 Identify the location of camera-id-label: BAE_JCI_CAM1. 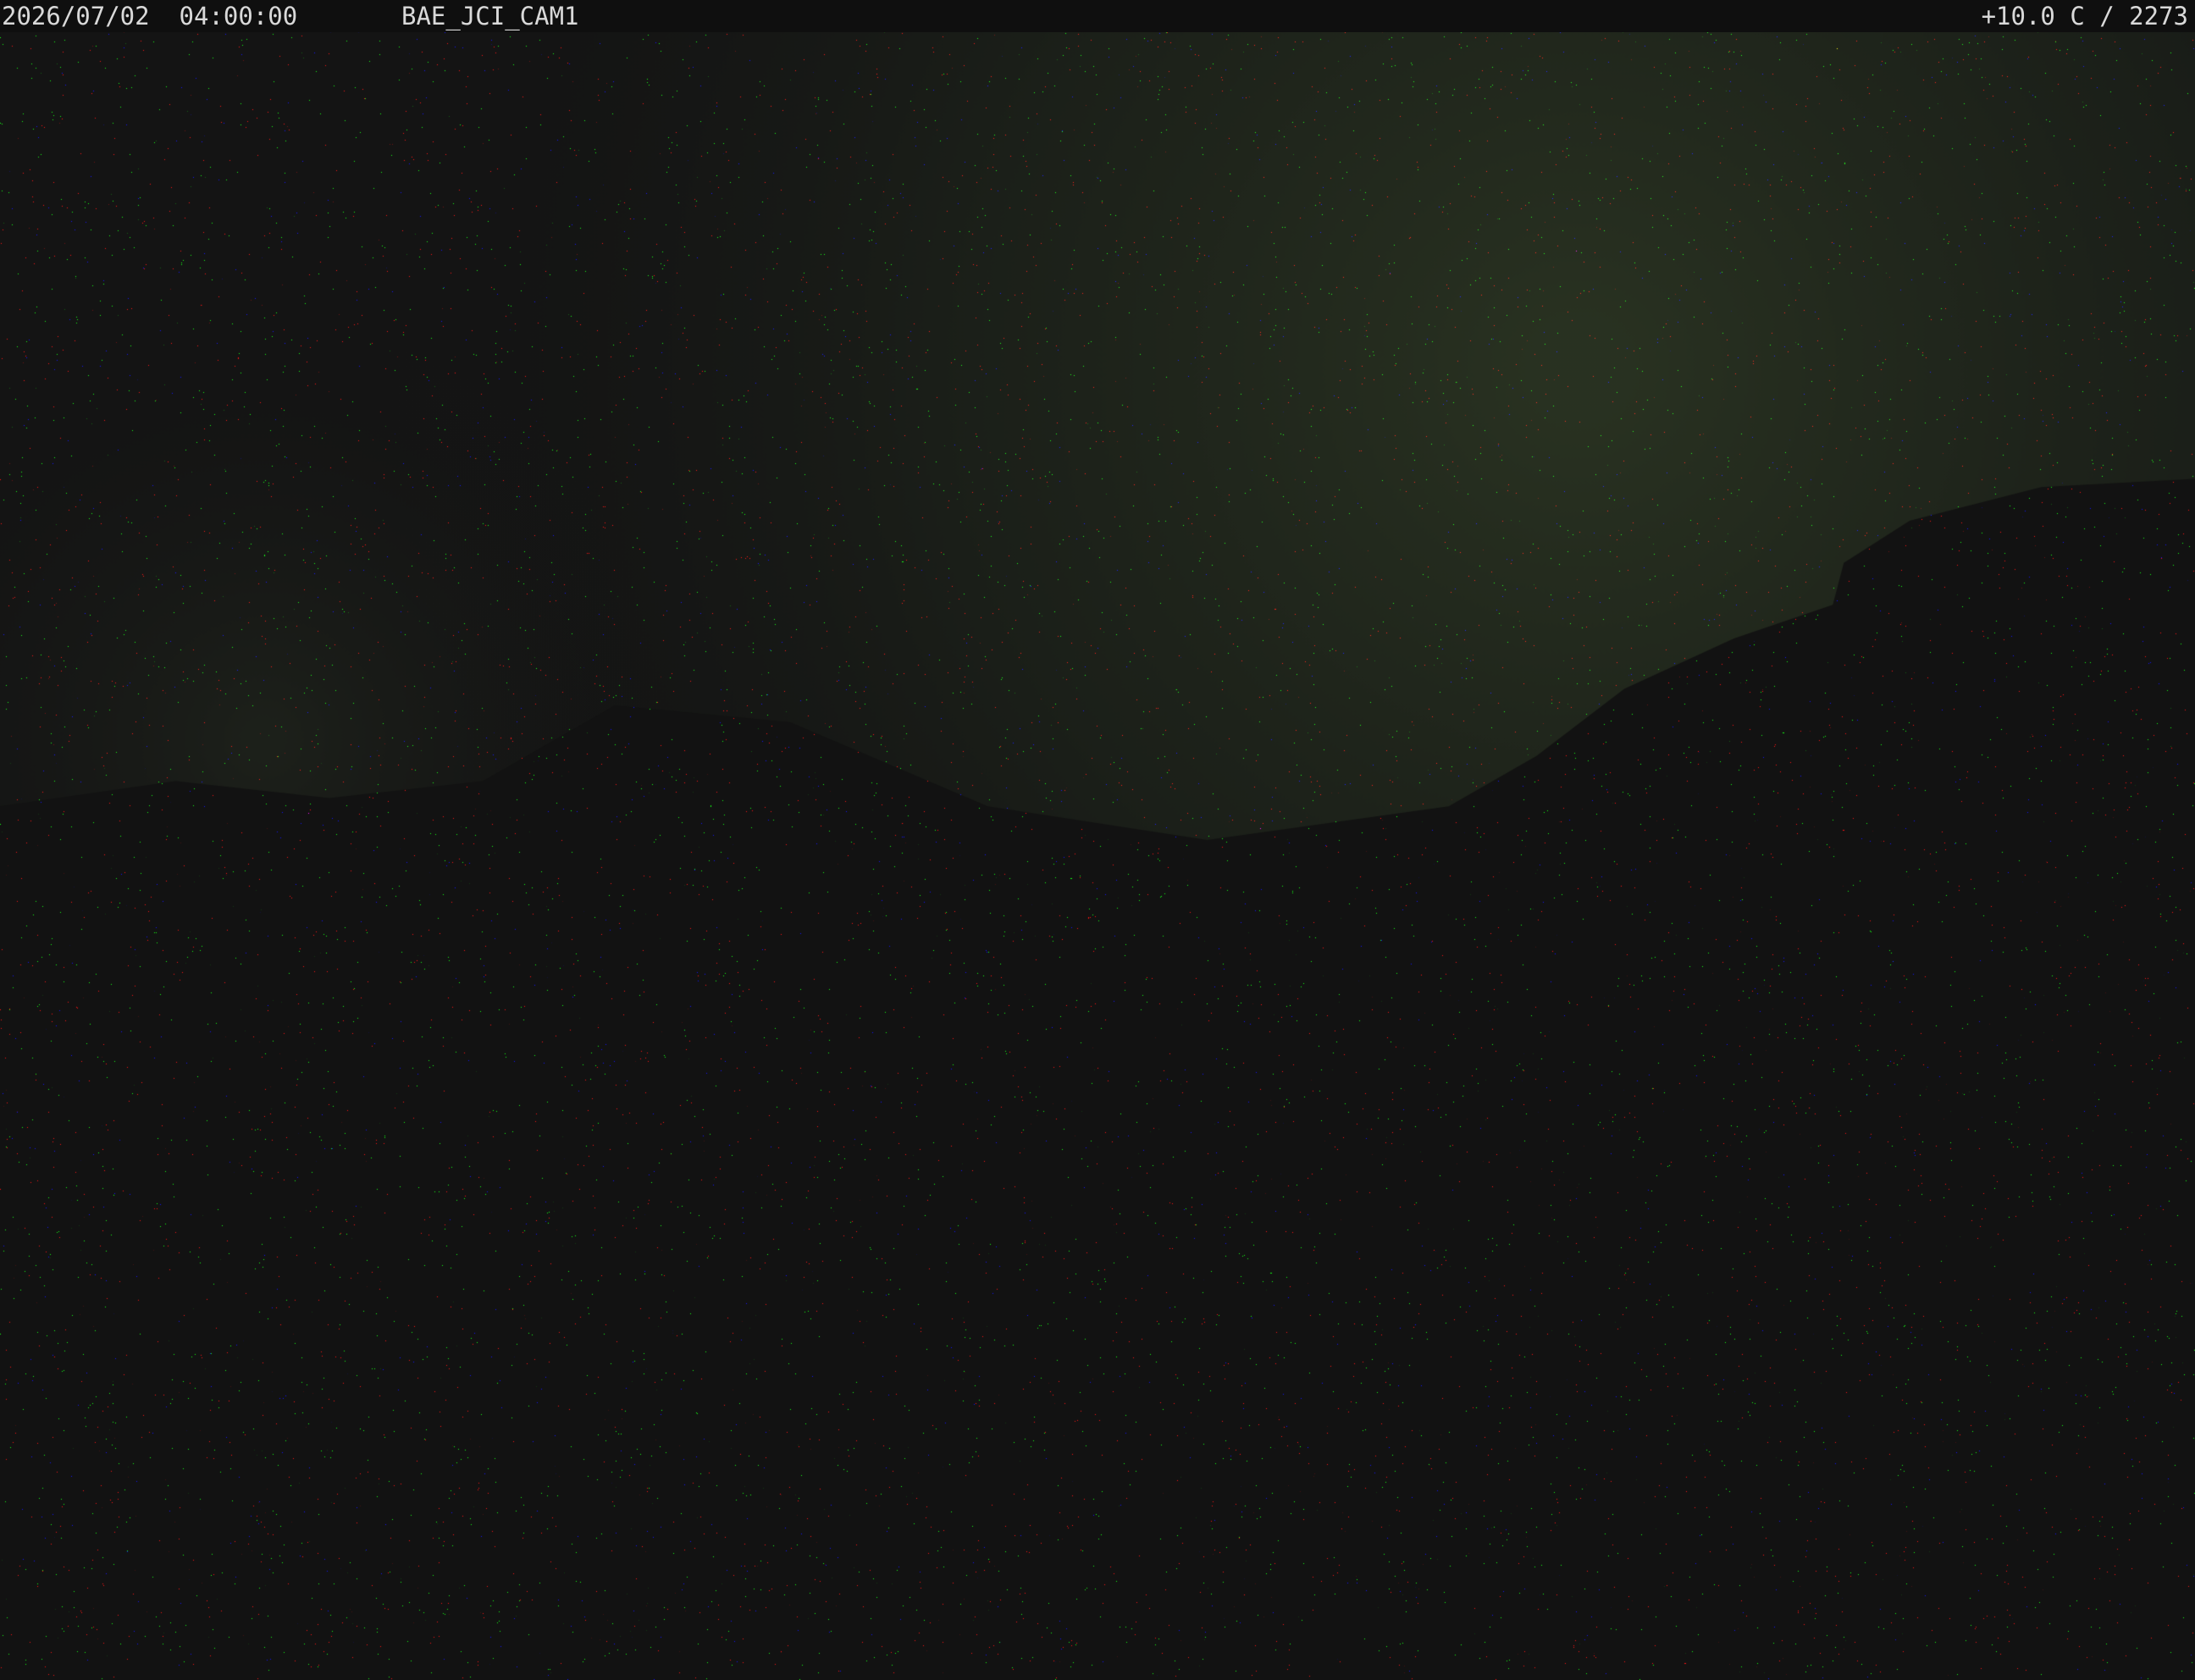
(490, 16).